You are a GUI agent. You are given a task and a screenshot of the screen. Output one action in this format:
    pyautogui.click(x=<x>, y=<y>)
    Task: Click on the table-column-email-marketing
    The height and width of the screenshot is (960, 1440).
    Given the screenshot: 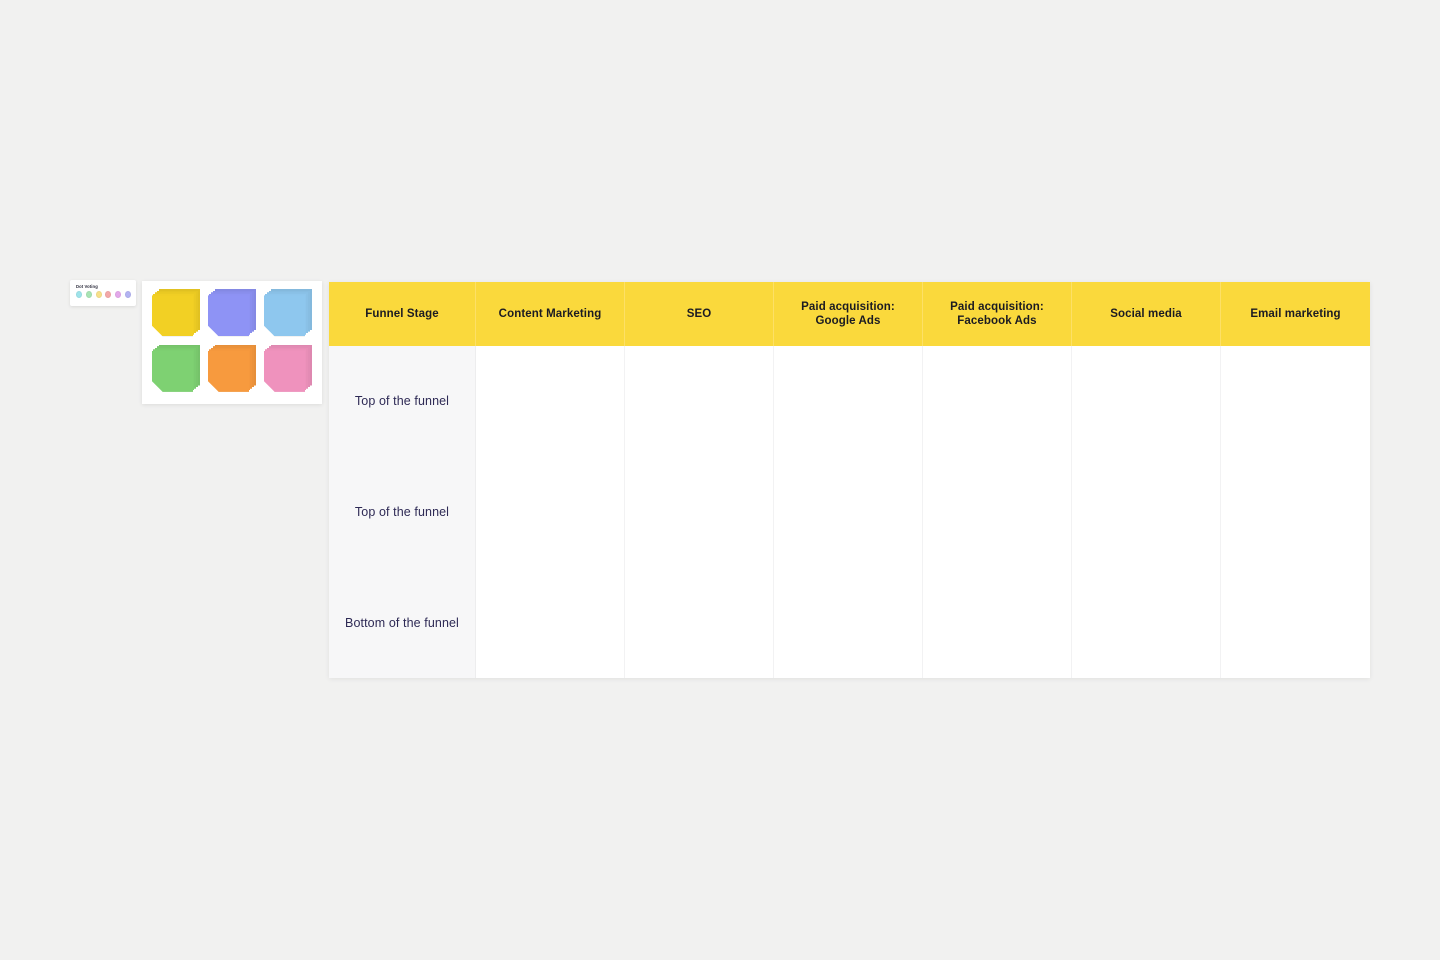 What is the action you would take?
    pyautogui.click(x=1295, y=512)
    